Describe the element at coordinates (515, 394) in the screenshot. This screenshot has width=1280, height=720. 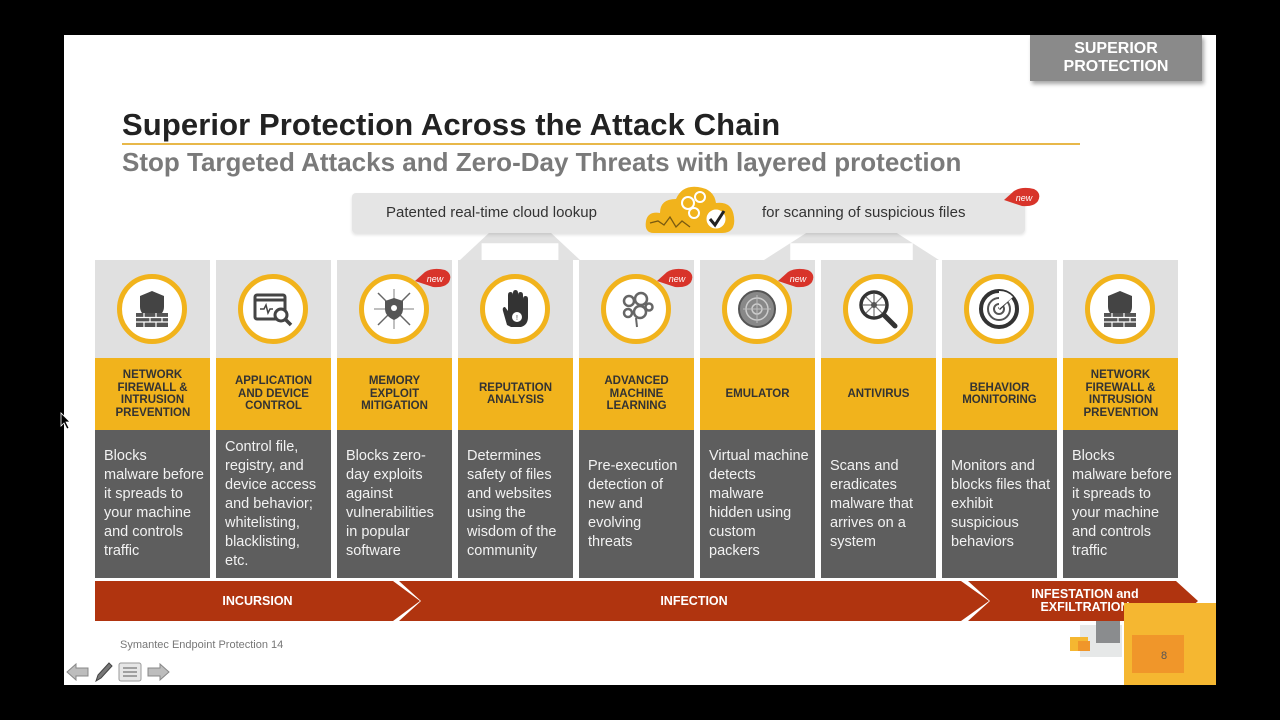
I see `column-label: REPUTATION ANALYSIS` at that location.